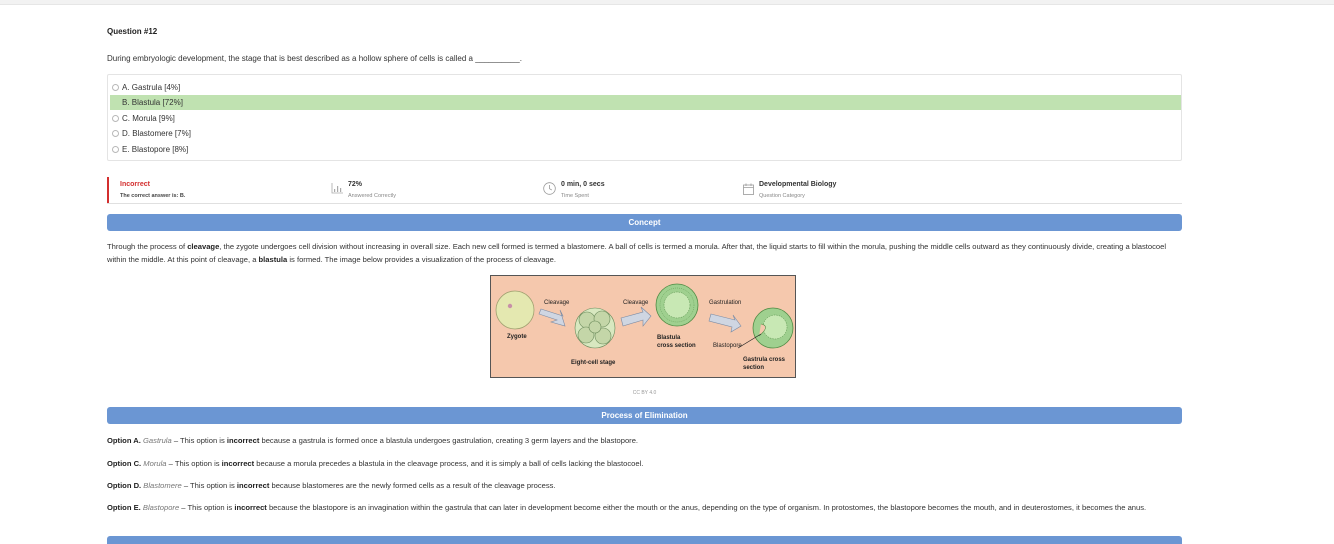  What do you see at coordinates (644, 540) in the screenshot?
I see `next-section-header` at bounding box center [644, 540].